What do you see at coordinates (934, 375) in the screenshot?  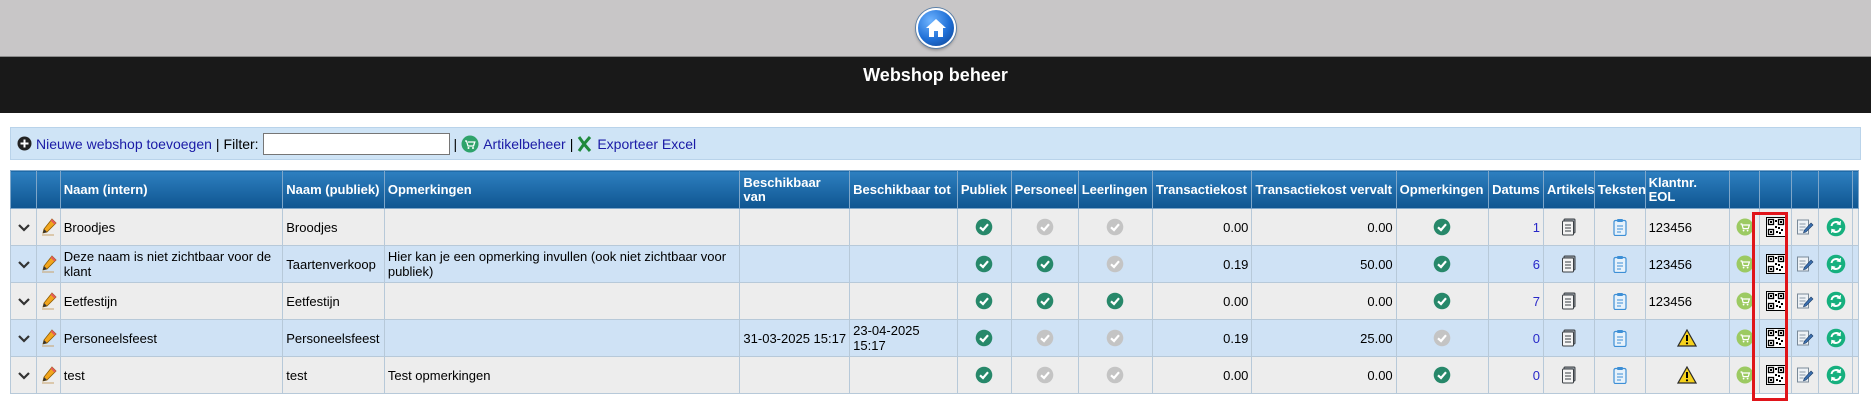 I see `table-row: test test Test opmerkingen 0.00 0.00 0` at bounding box center [934, 375].